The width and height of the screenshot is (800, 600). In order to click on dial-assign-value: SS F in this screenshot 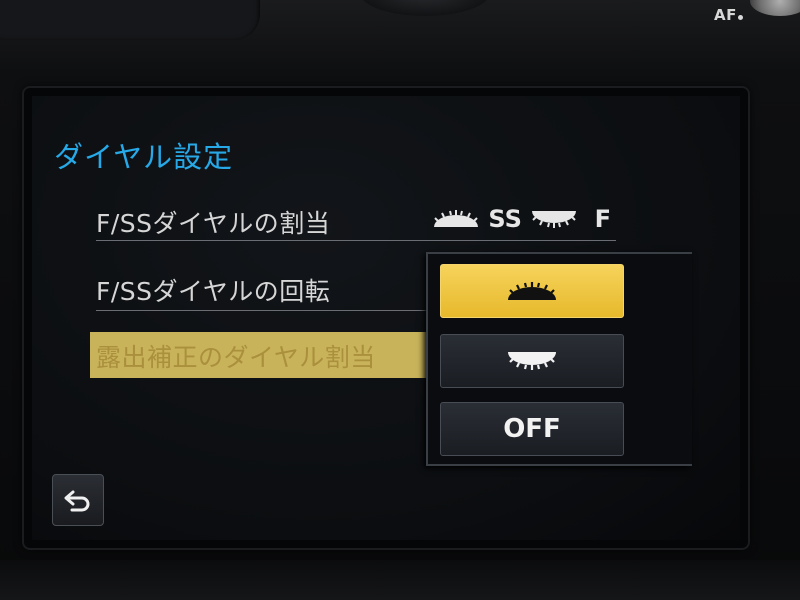, I will do `click(521, 218)`.